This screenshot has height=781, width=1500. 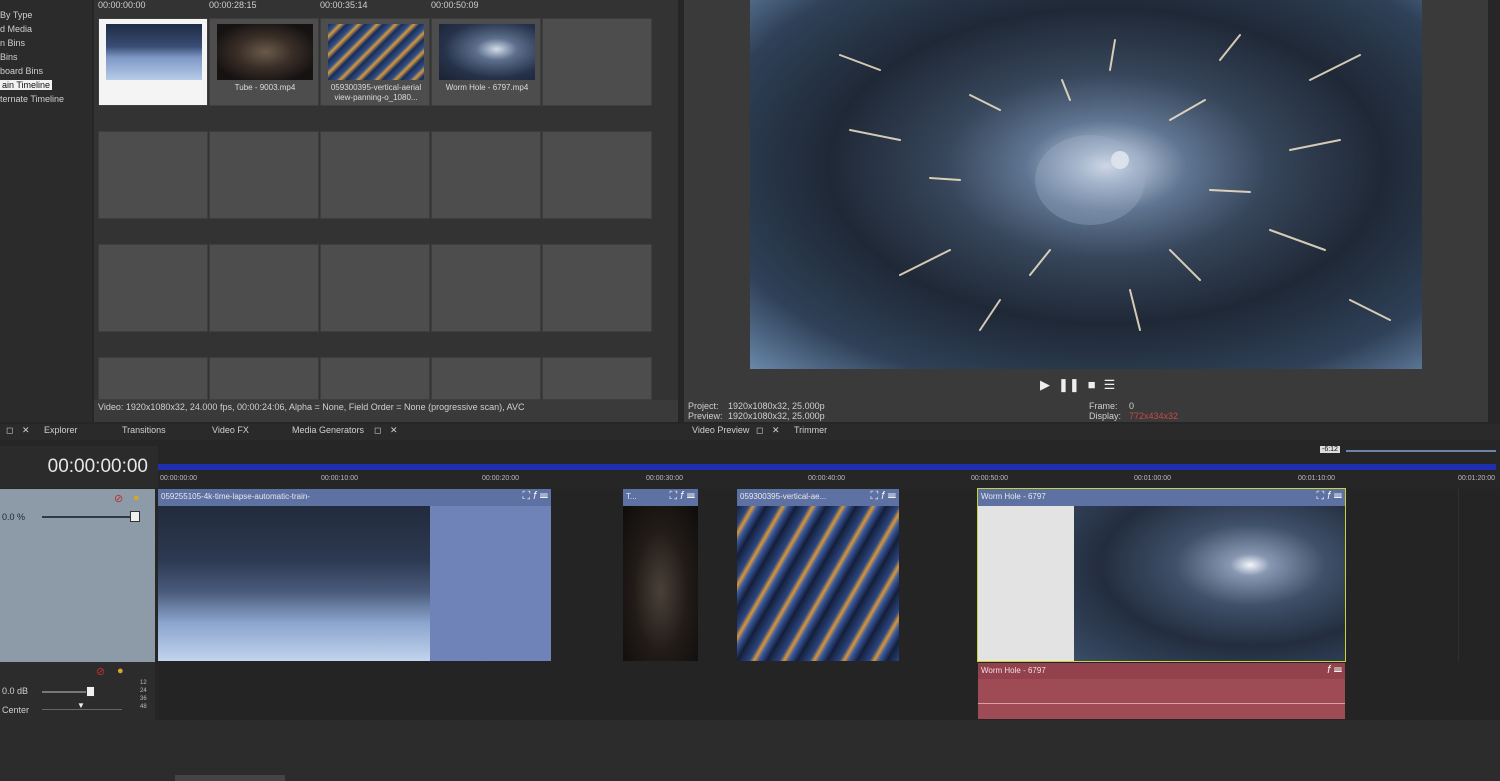 What do you see at coordinates (143, 683) in the screenshot?
I see `meter-label: 12` at bounding box center [143, 683].